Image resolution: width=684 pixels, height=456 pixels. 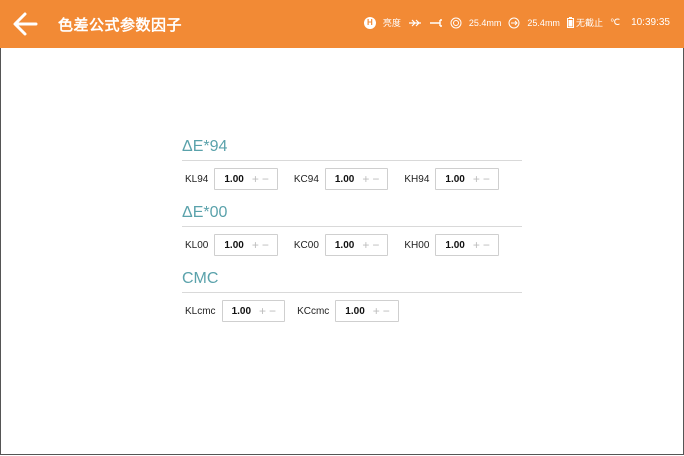 I want to click on param-row: KLcmc 1.00 +− KCcmc 1.00 +−, so click(x=352, y=311).